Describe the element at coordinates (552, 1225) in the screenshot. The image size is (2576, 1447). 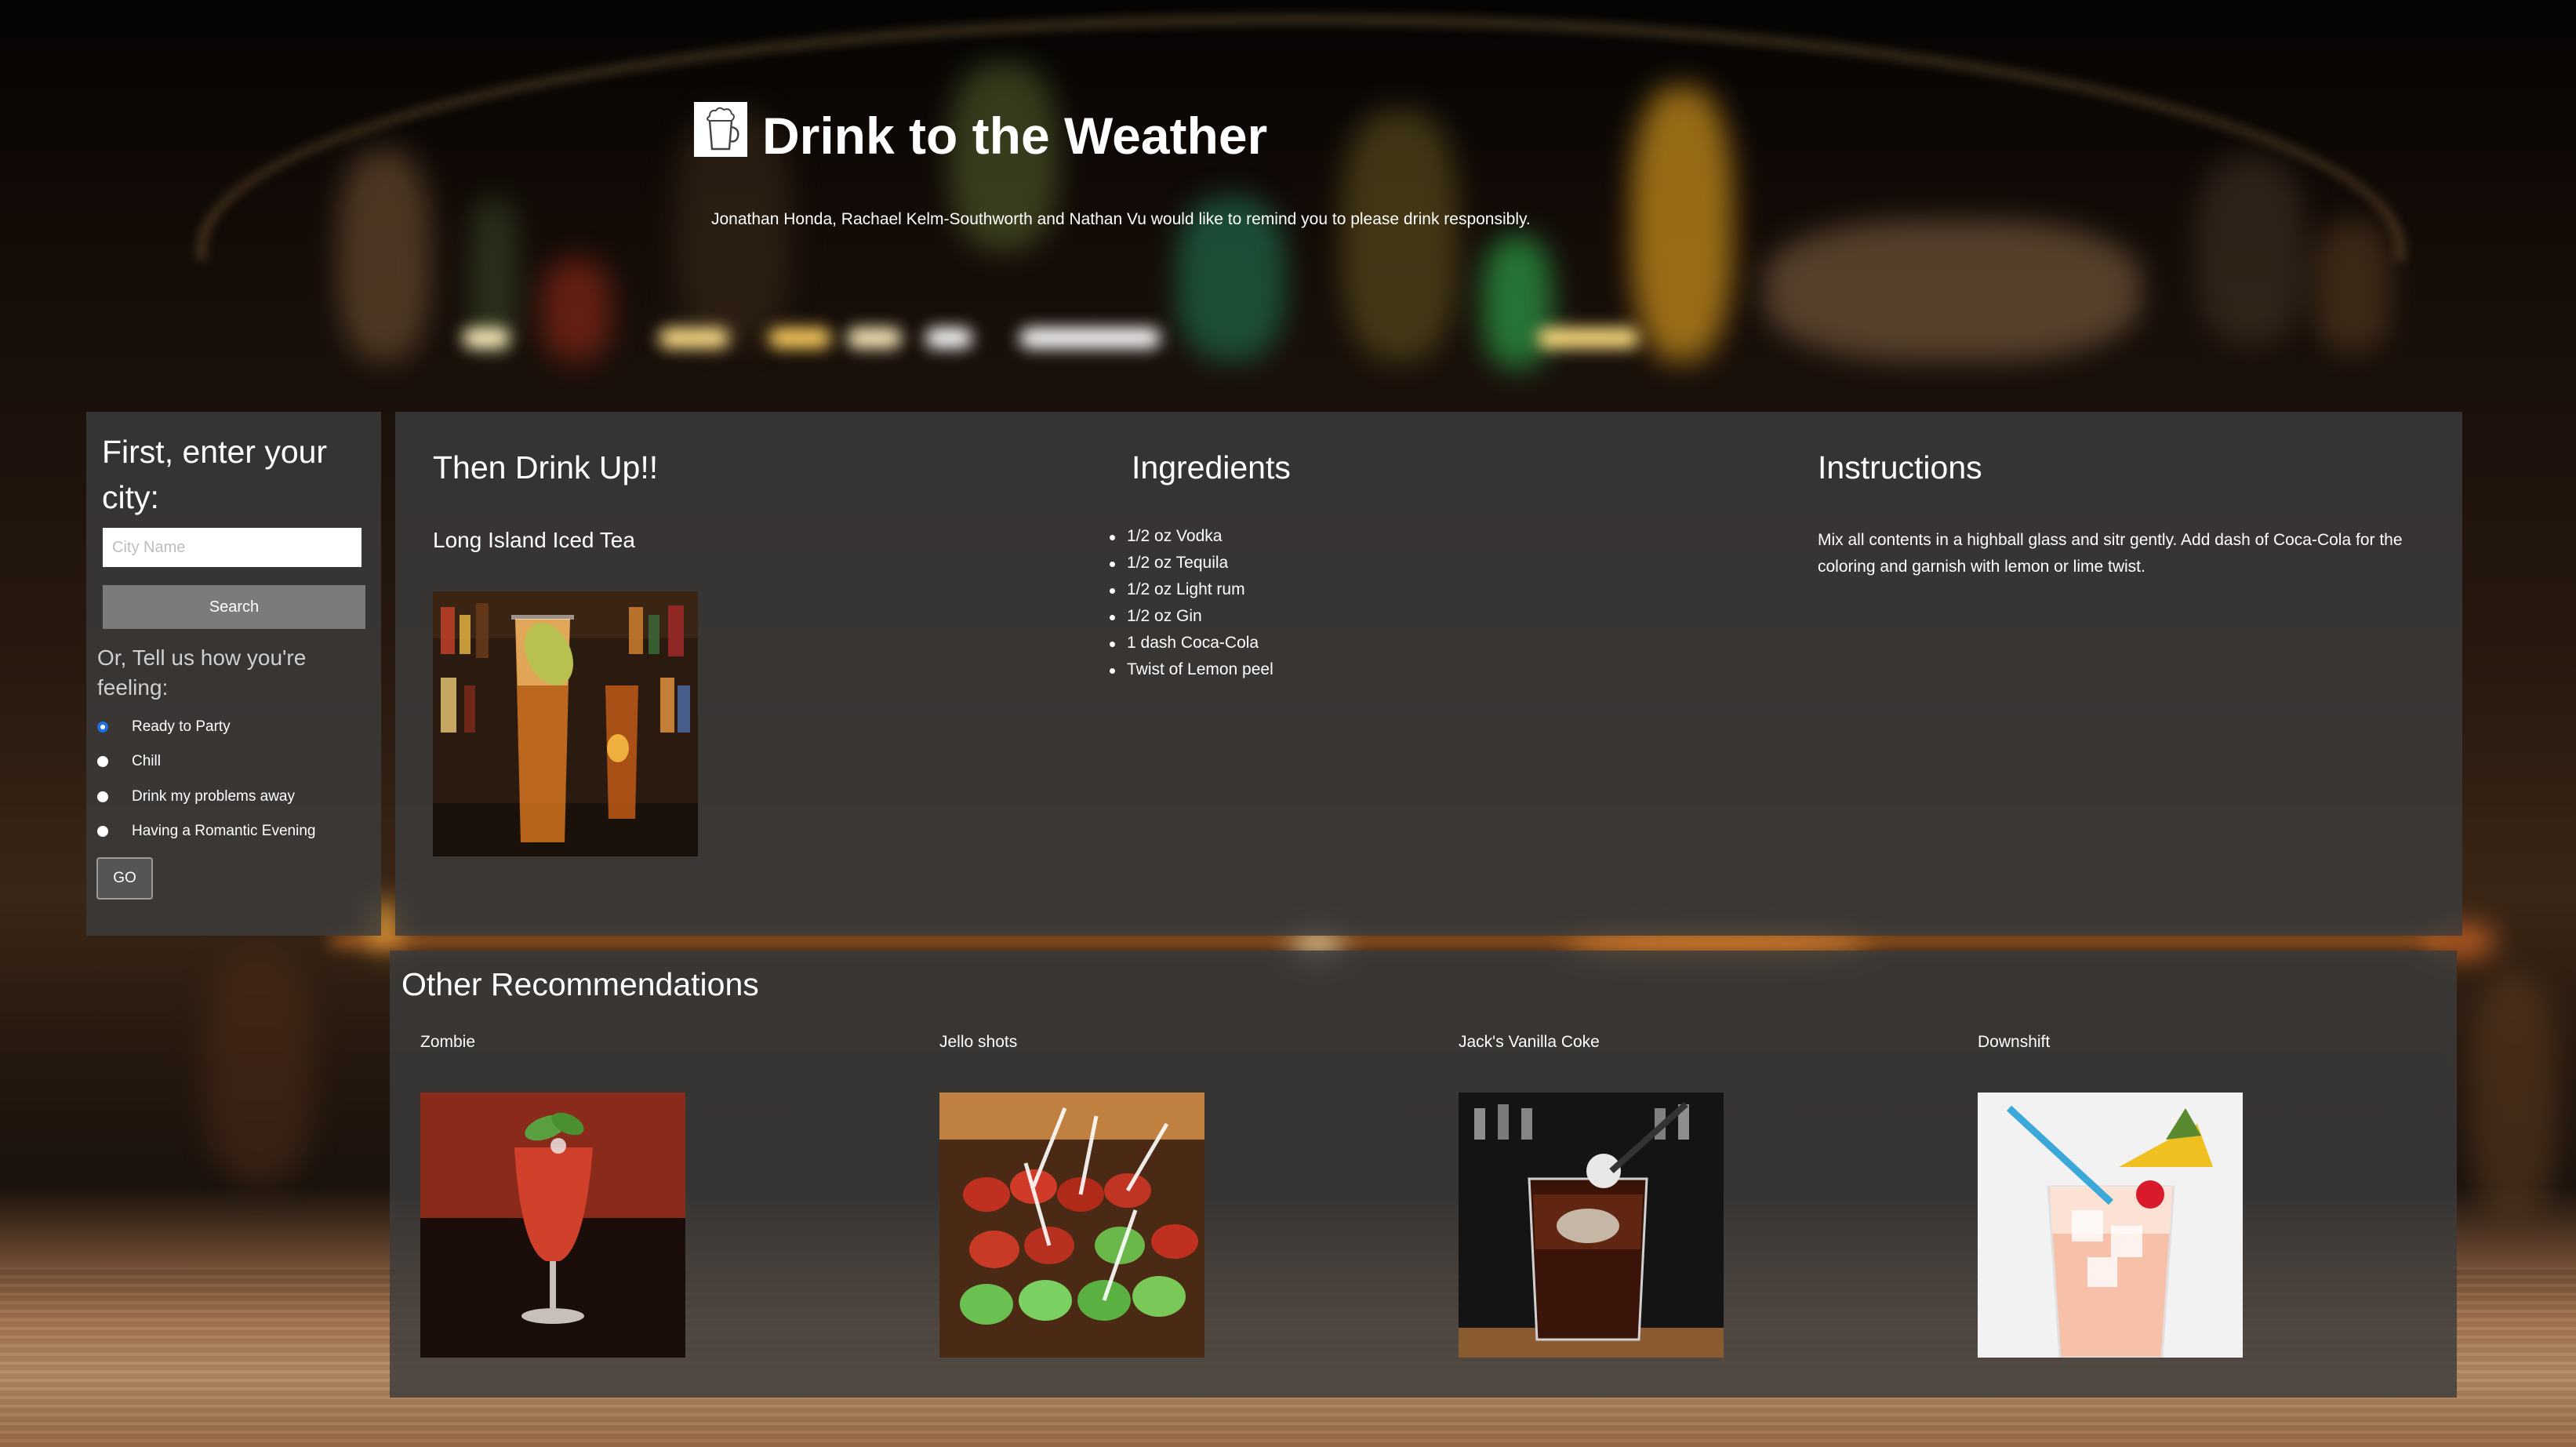
I see `drink-photo-zombie` at that location.